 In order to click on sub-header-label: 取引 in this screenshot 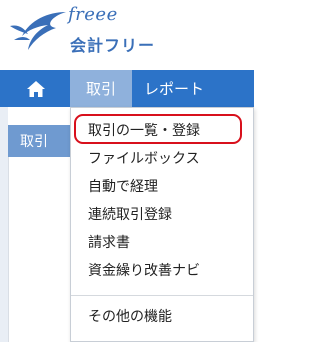, I will do `click(34, 142)`.